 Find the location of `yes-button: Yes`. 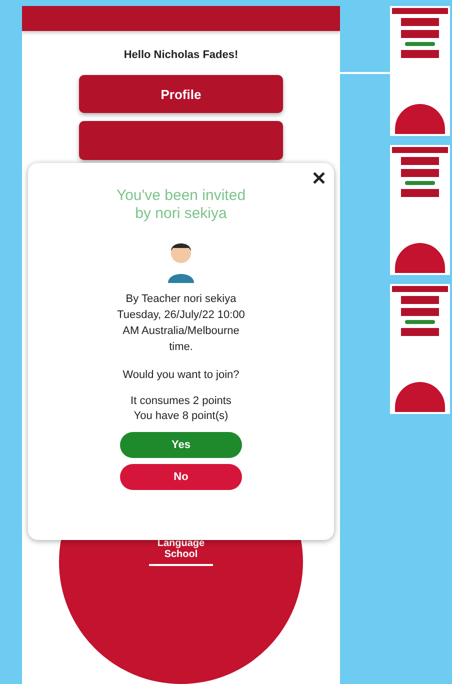

yes-button: Yes is located at coordinates (181, 445).